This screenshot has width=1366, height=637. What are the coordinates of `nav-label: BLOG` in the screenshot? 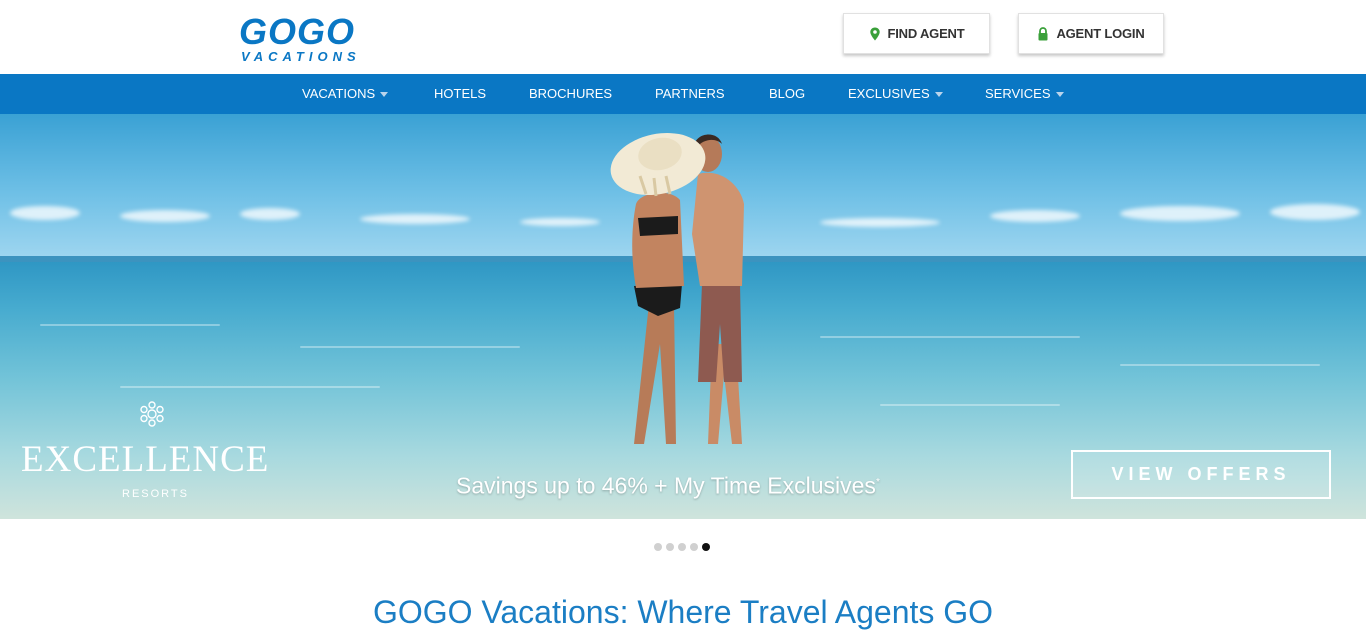 It's located at (787, 93).